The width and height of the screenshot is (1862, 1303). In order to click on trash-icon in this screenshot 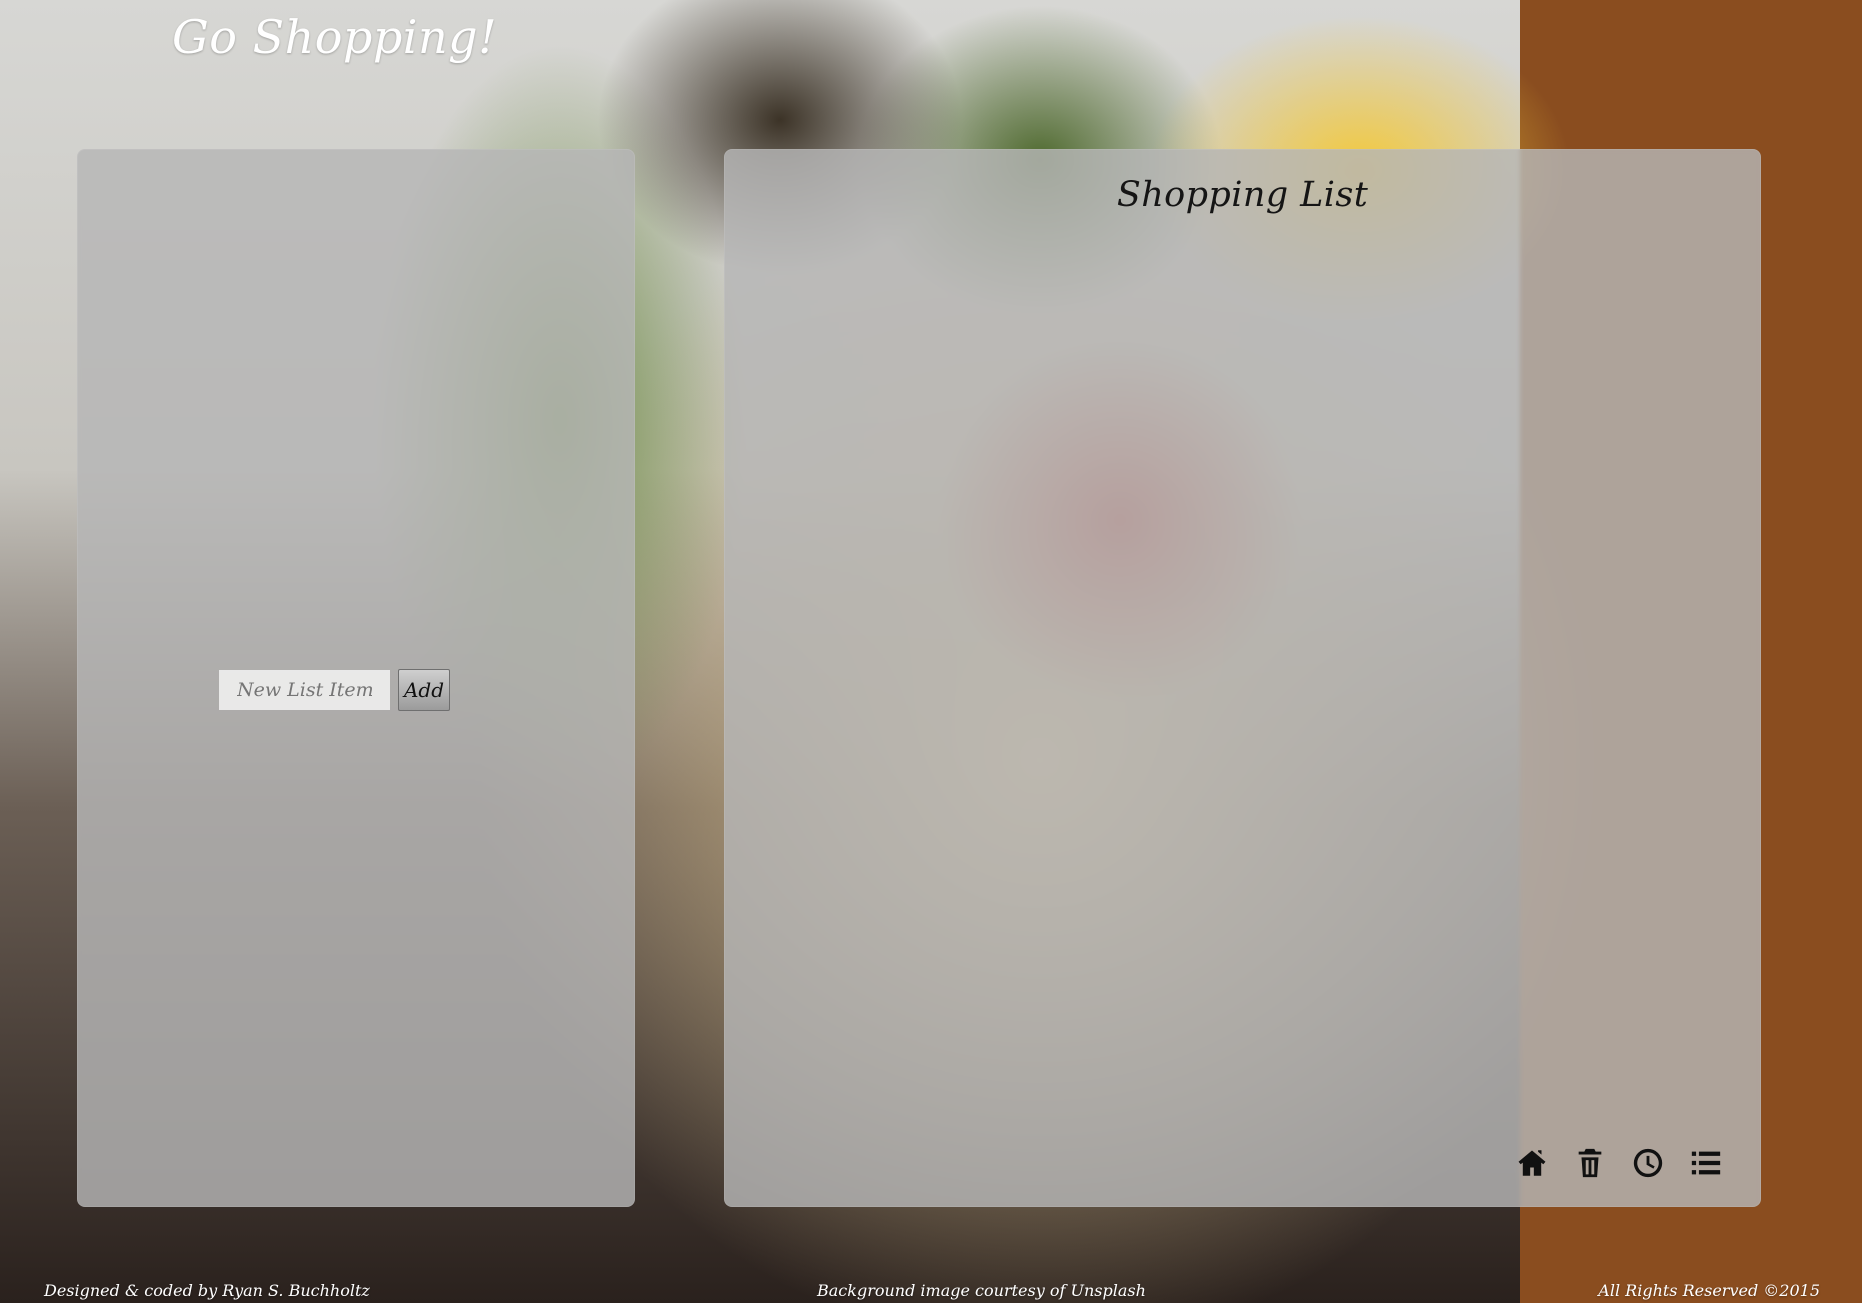, I will do `click(1590, 1163)`.